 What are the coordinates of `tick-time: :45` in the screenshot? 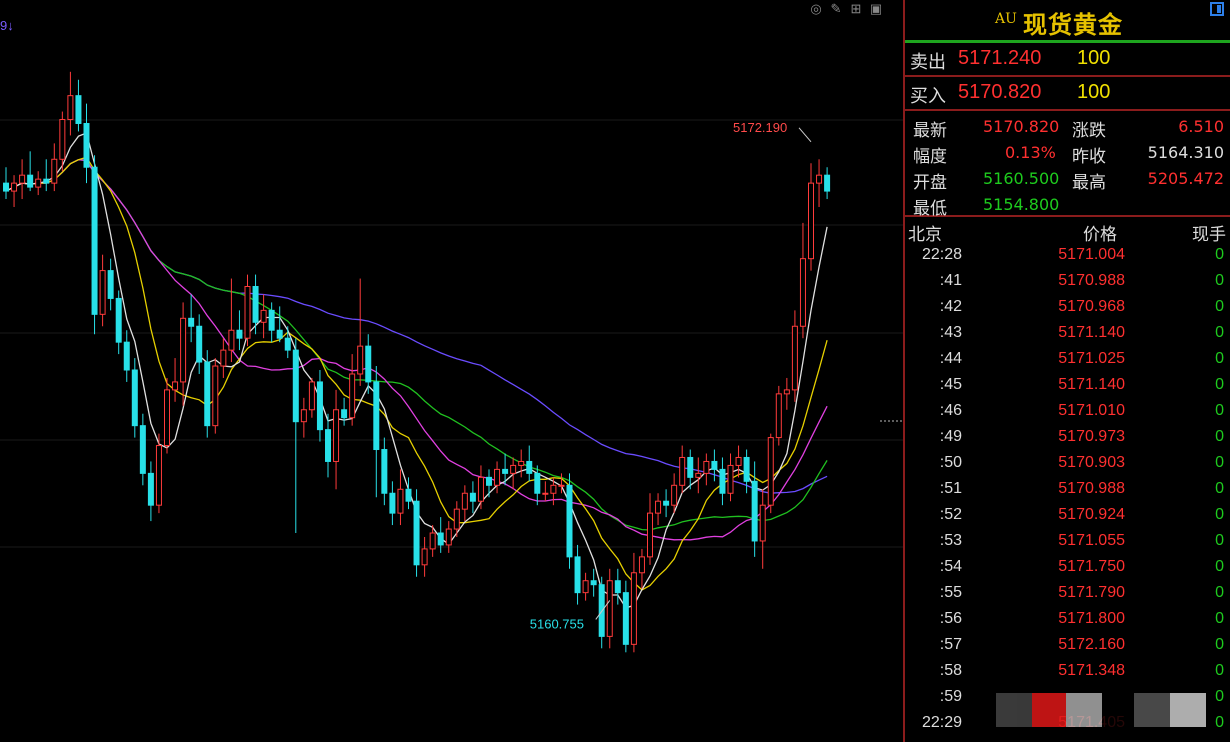 It's located at (950, 384).